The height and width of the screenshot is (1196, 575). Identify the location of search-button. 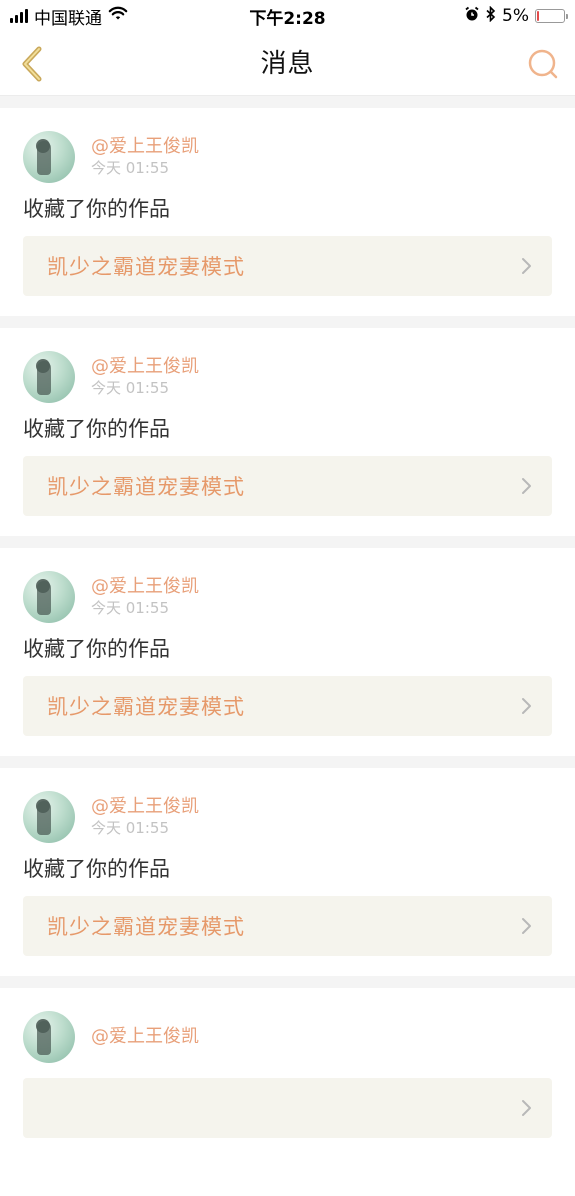
(543, 64).